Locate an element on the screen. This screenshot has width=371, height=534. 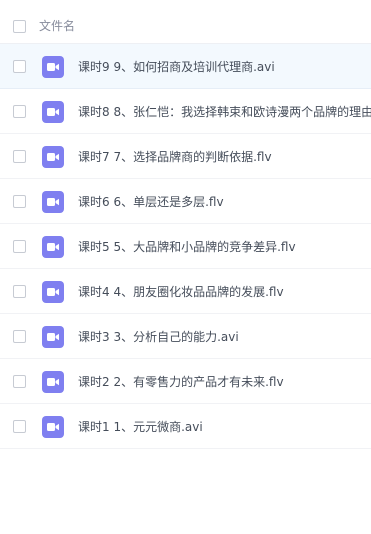
file-row: 课时2 2、有零售力的产品才有未来.flv is located at coordinates (185, 381).